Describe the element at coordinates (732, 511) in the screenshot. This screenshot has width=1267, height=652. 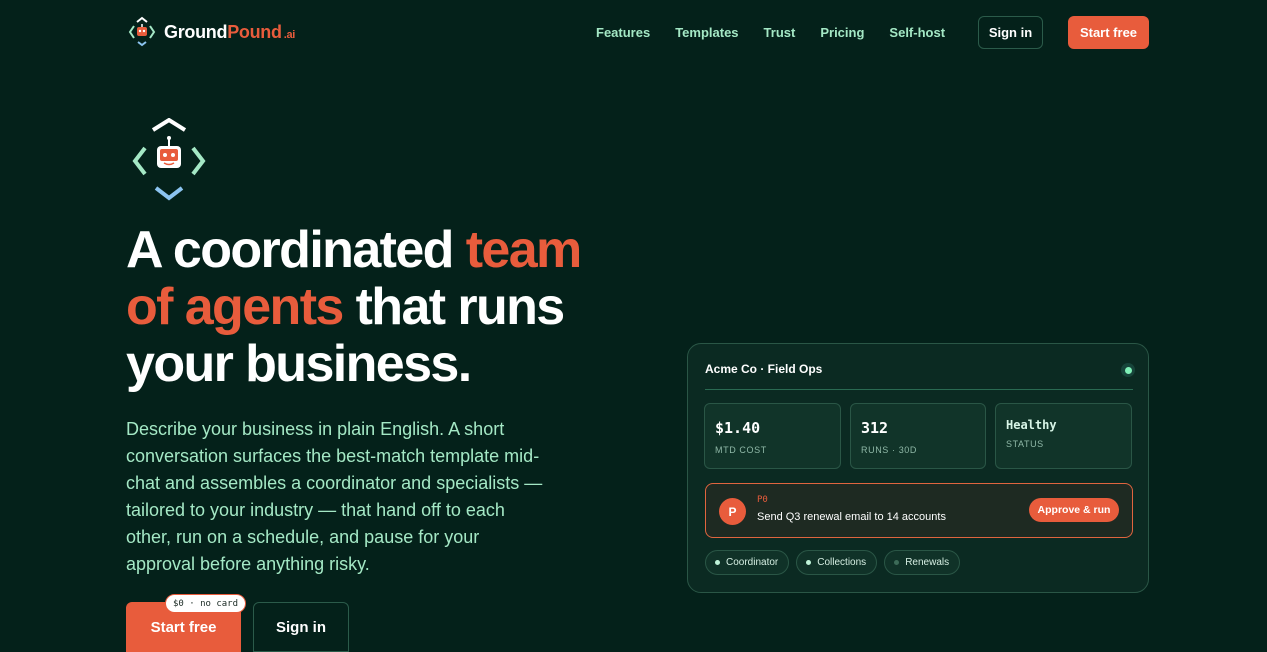
I see `avatar: P` at that location.